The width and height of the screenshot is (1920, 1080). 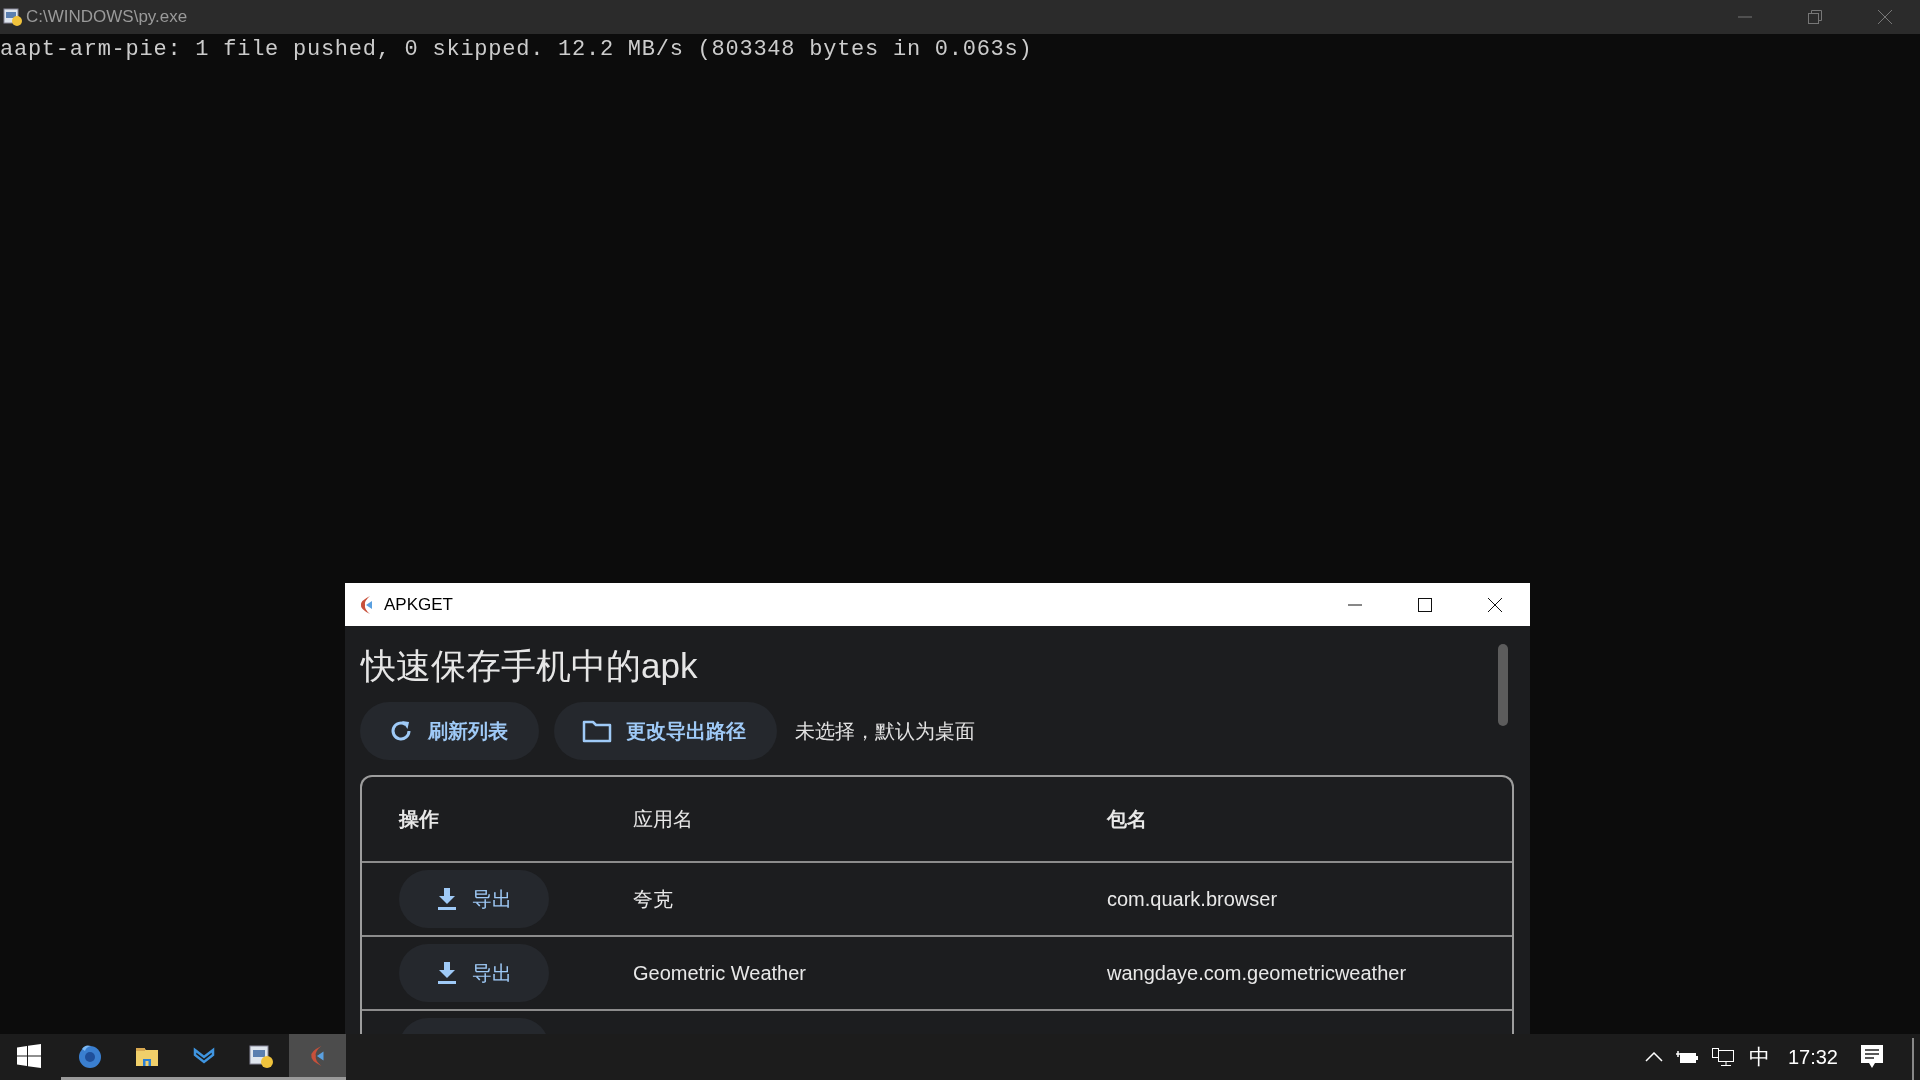 What do you see at coordinates (720, 973) in the screenshot?
I see `table-cell-text: Geometric Weather` at bounding box center [720, 973].